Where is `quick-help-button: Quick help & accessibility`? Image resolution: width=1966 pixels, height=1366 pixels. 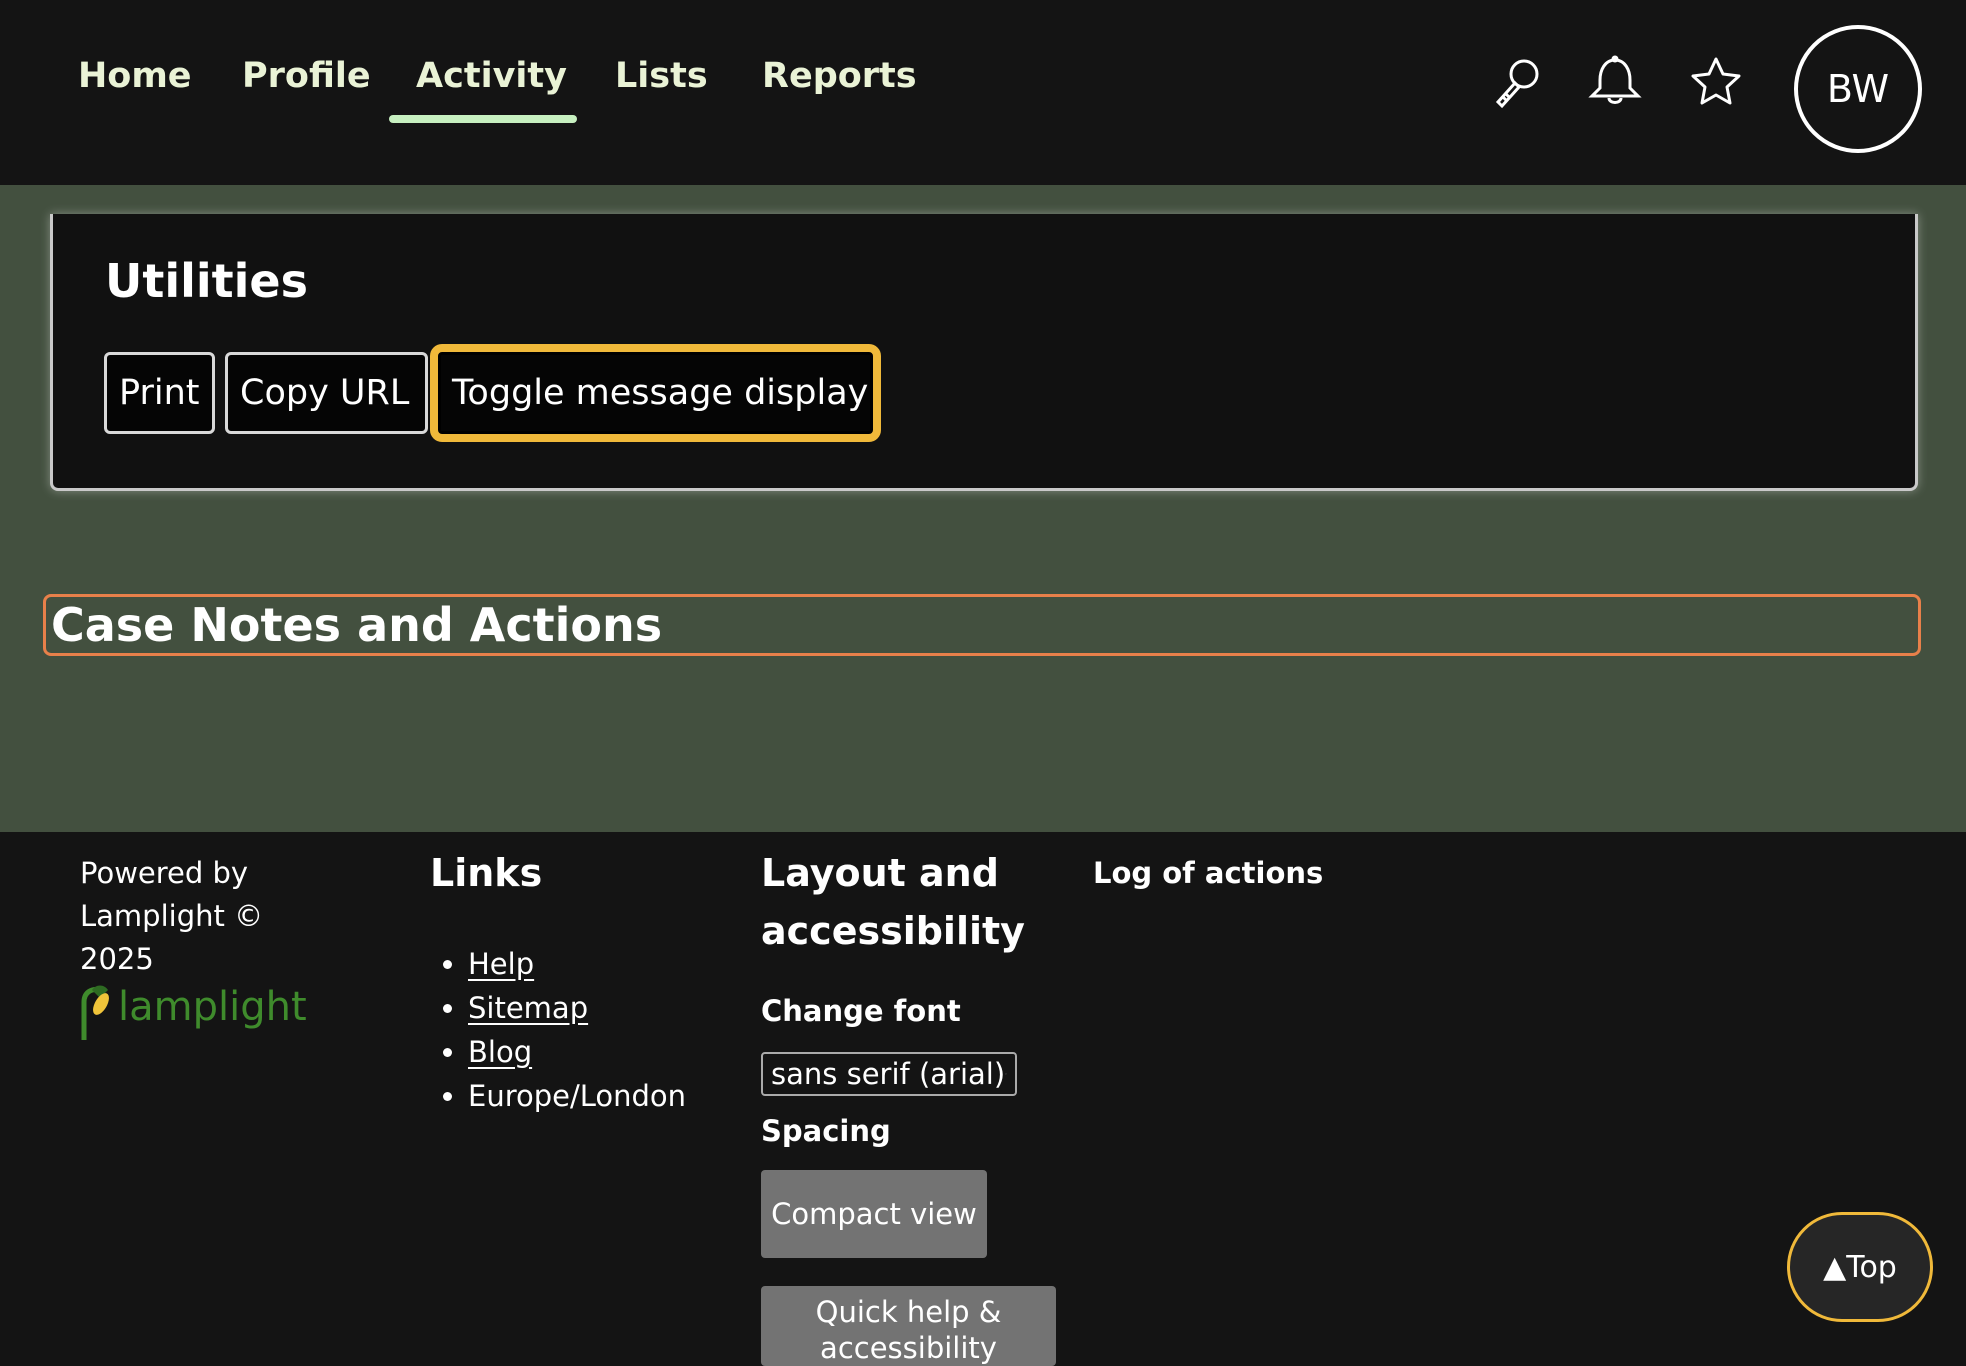
quick-help-button: Quick help & accessibility is located at coordinates (908, 1326).